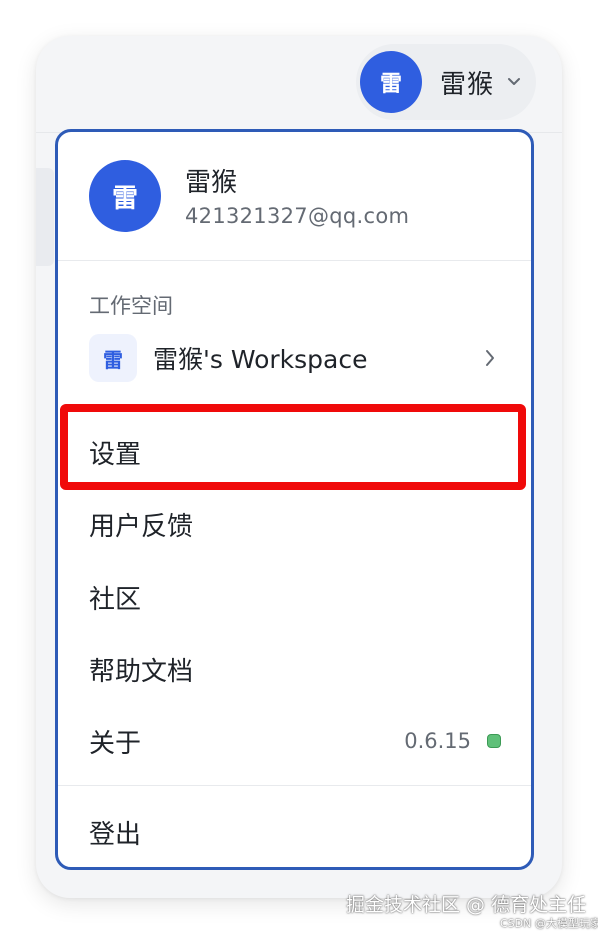  Describe the element at coordinates (294, 597) in the screenshot. I see `menu-item-community: 社区` at that location.